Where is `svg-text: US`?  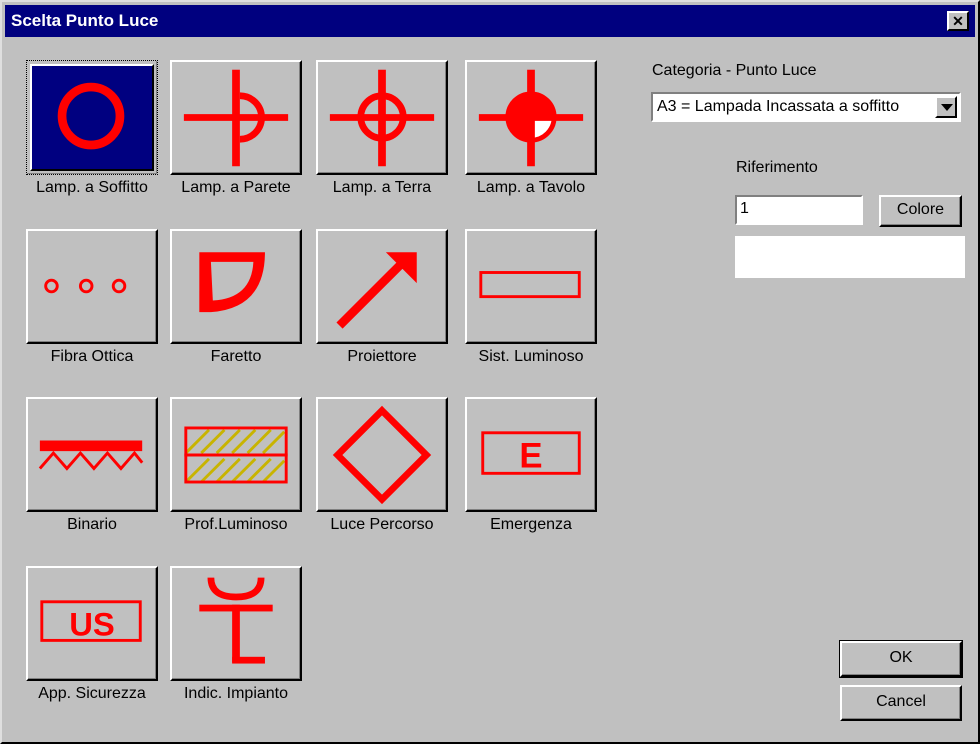 svg-text: US is located at coordinates (92, 624).